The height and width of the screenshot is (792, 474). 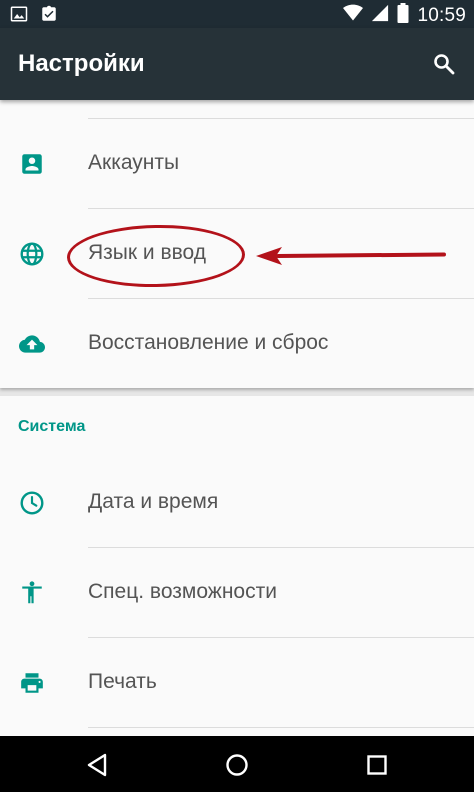 I want to click on image-icon, so click(x=19, y=16).